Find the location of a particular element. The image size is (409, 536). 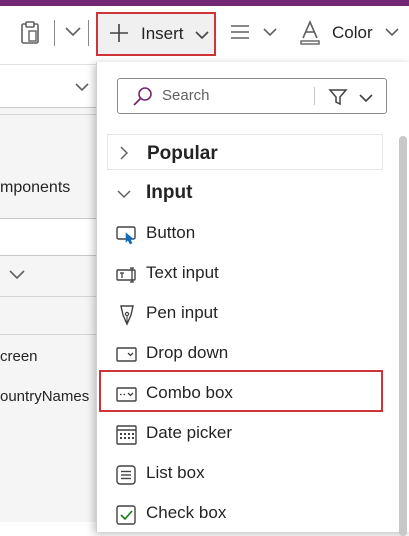

category-label: Input is located at coordinates (169, 192).